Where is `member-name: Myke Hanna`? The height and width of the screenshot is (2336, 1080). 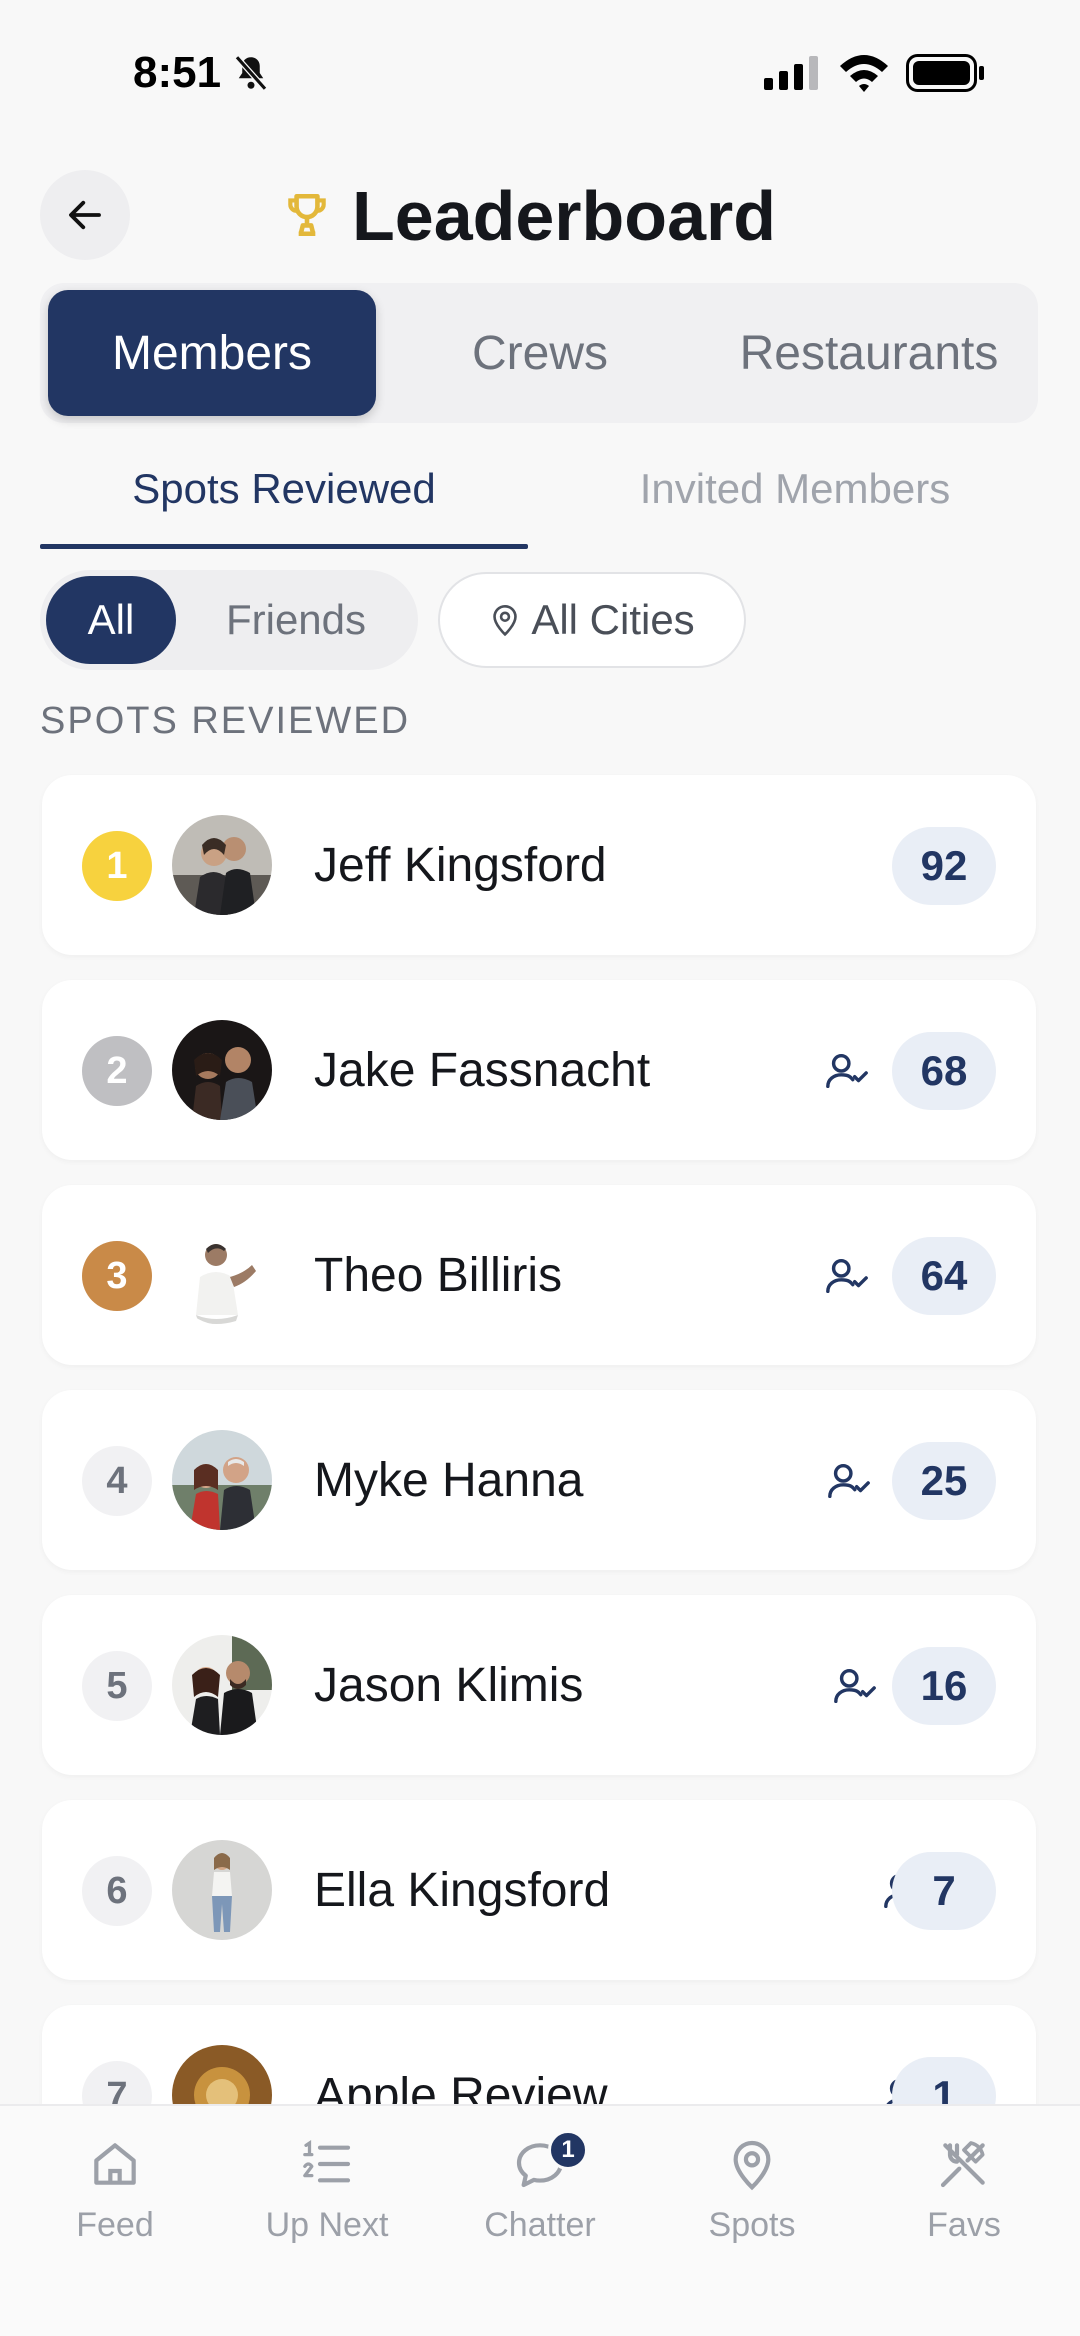 member-name: Myke Hanna is located at coordinates (449, 1480).